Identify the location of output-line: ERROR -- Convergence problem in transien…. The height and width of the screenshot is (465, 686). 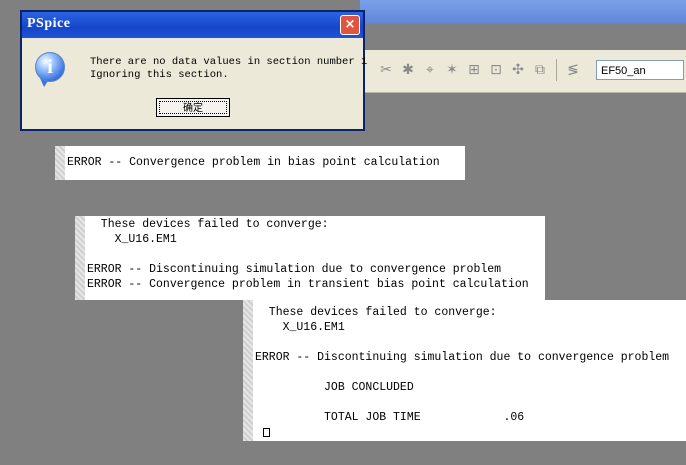
(308, 284).